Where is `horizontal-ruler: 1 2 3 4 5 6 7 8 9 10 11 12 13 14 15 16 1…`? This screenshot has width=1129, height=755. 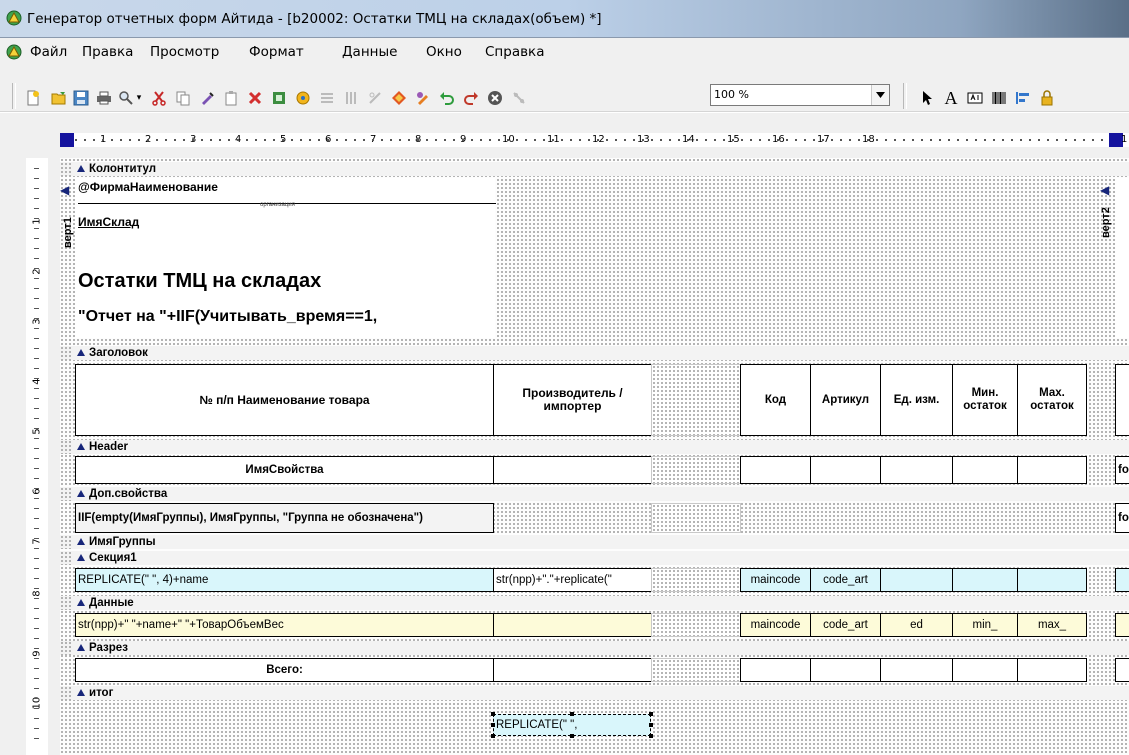 horizontal-ruler: 1 2 3 4 5 6 7 8 9 10 11 12 13 14 15 16 1… is located at coordinates (564, 135).